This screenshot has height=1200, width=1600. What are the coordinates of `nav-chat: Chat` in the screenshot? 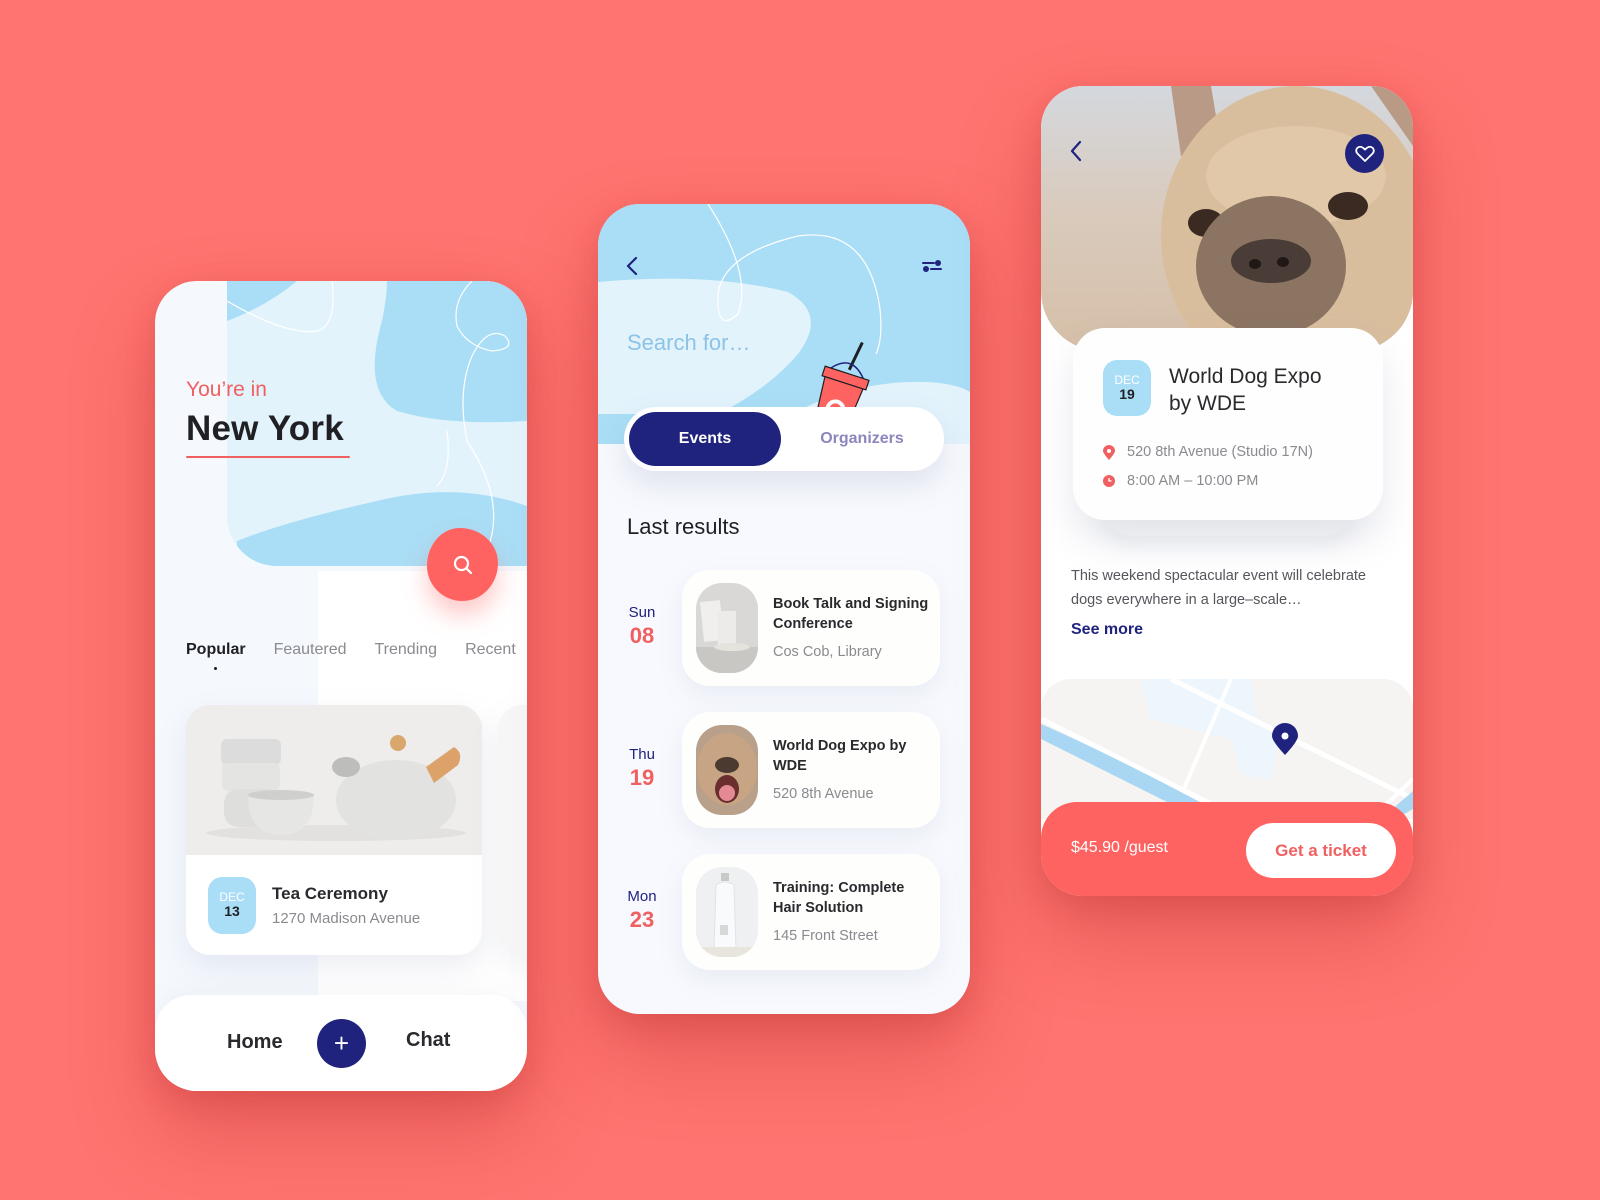 It's located at (428, 1040).